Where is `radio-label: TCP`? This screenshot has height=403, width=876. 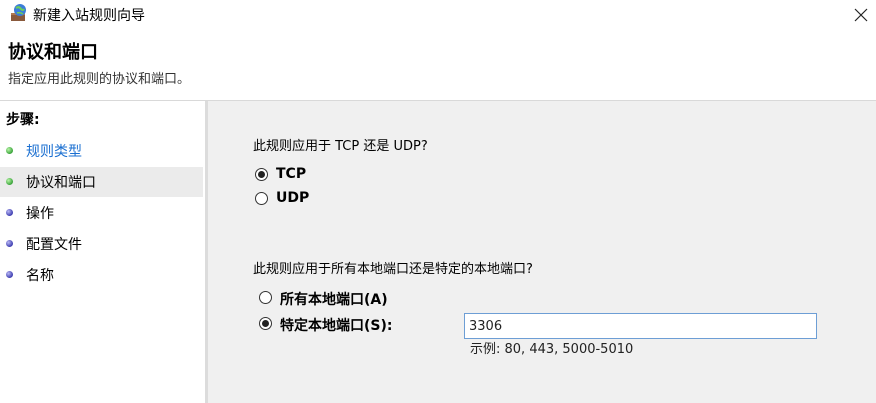 radio-label: TCP is located at coordinates (291, 174).